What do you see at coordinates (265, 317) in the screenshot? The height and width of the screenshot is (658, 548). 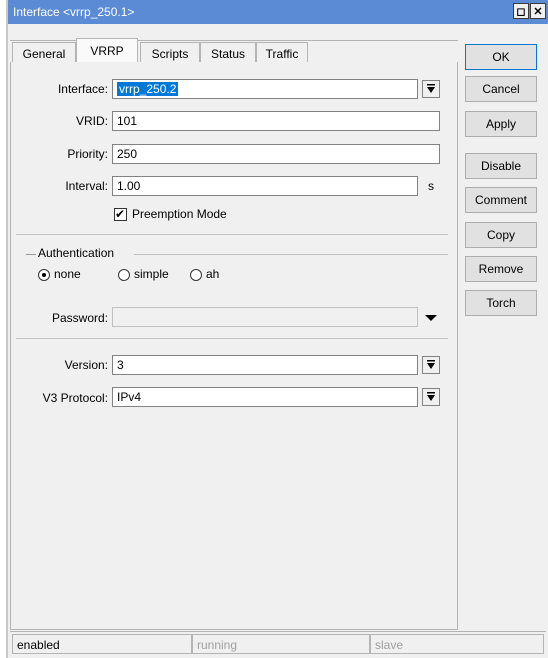 I see `password-input` at bounding box center [265, 317].